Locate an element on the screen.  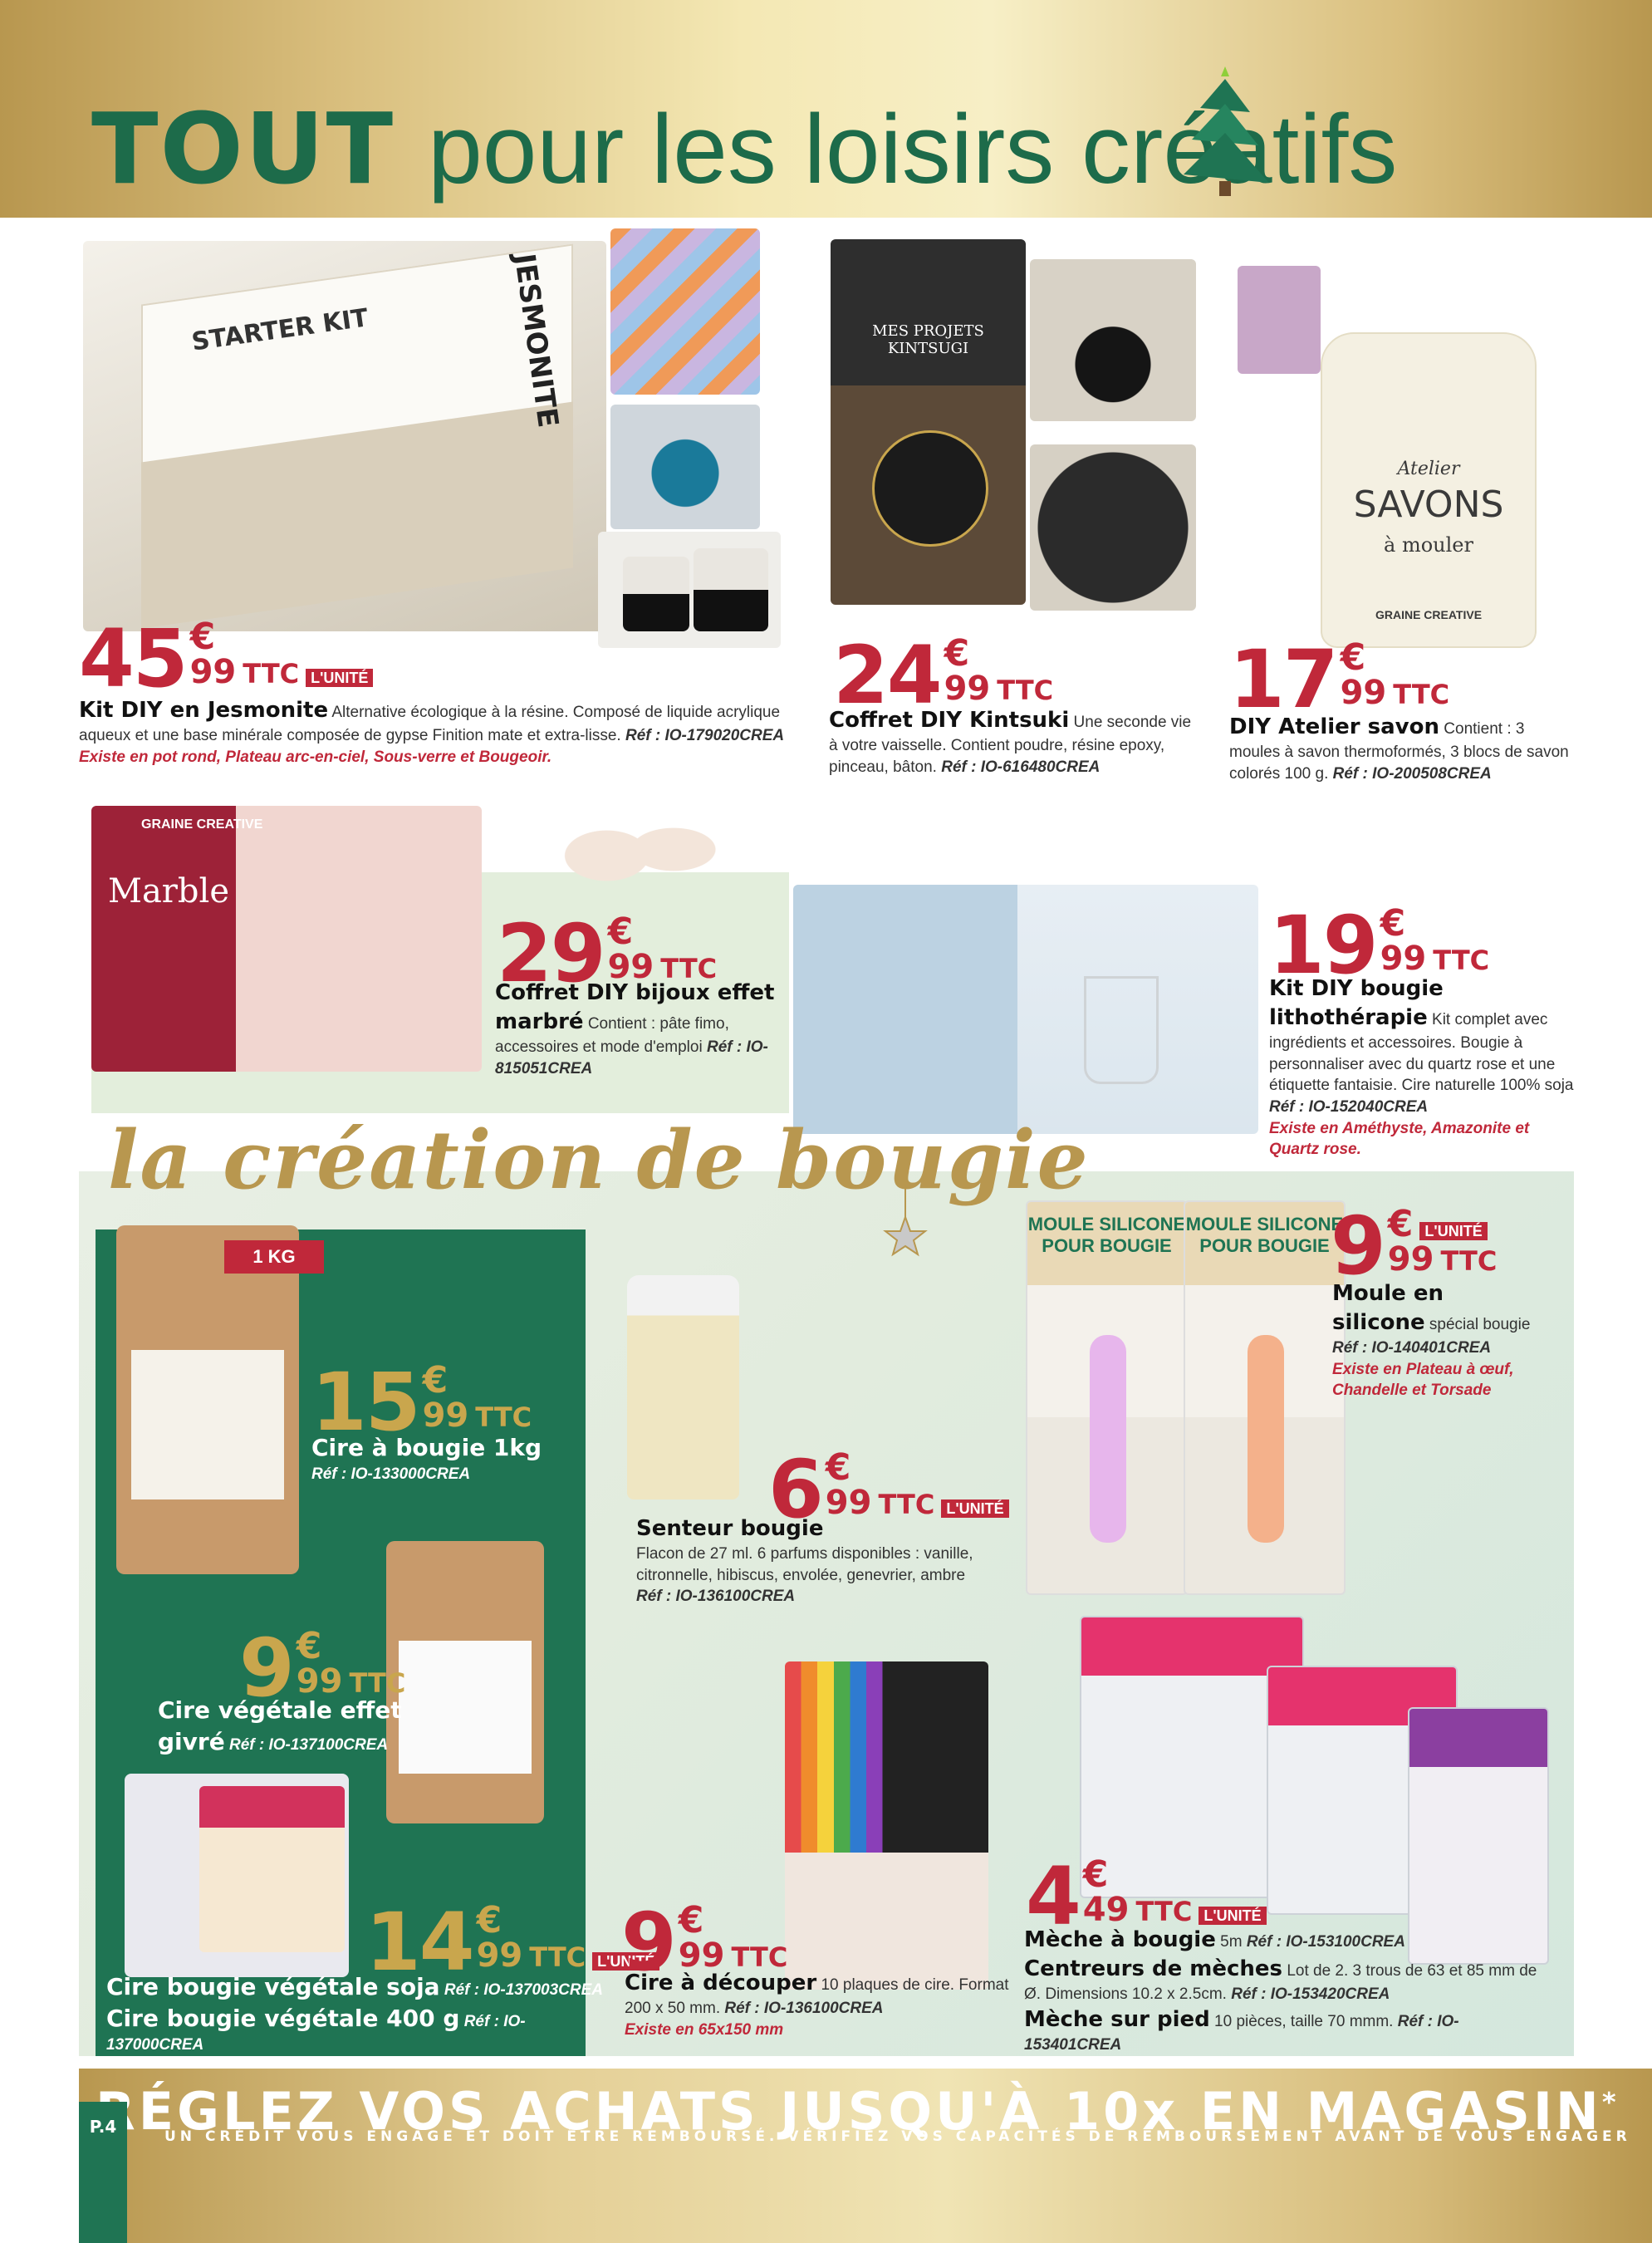
price-meche: 4 € 49 TTC L'UNITÉ is located at coordinates (1146, 1896).